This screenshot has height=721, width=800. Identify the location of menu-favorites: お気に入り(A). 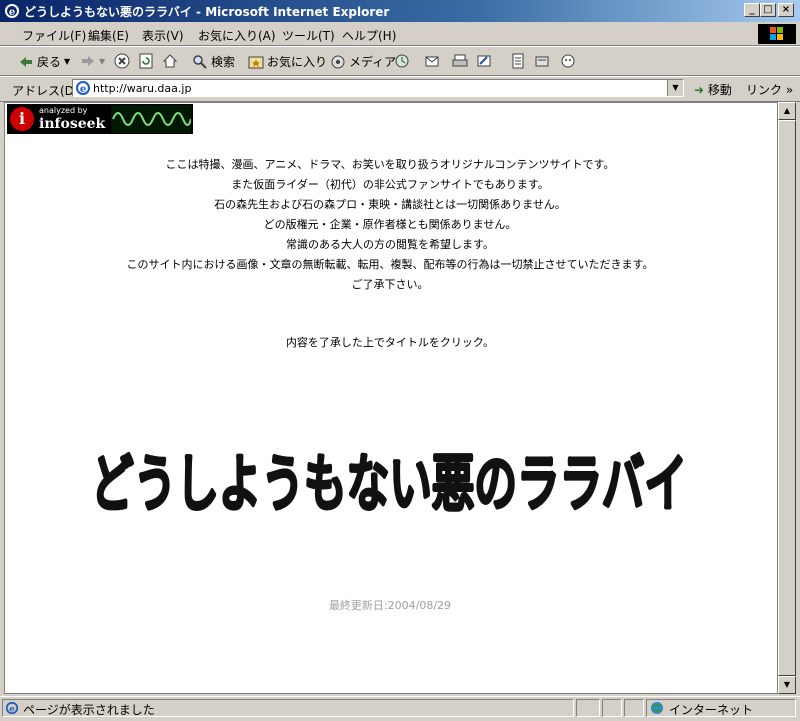
(237, 35).